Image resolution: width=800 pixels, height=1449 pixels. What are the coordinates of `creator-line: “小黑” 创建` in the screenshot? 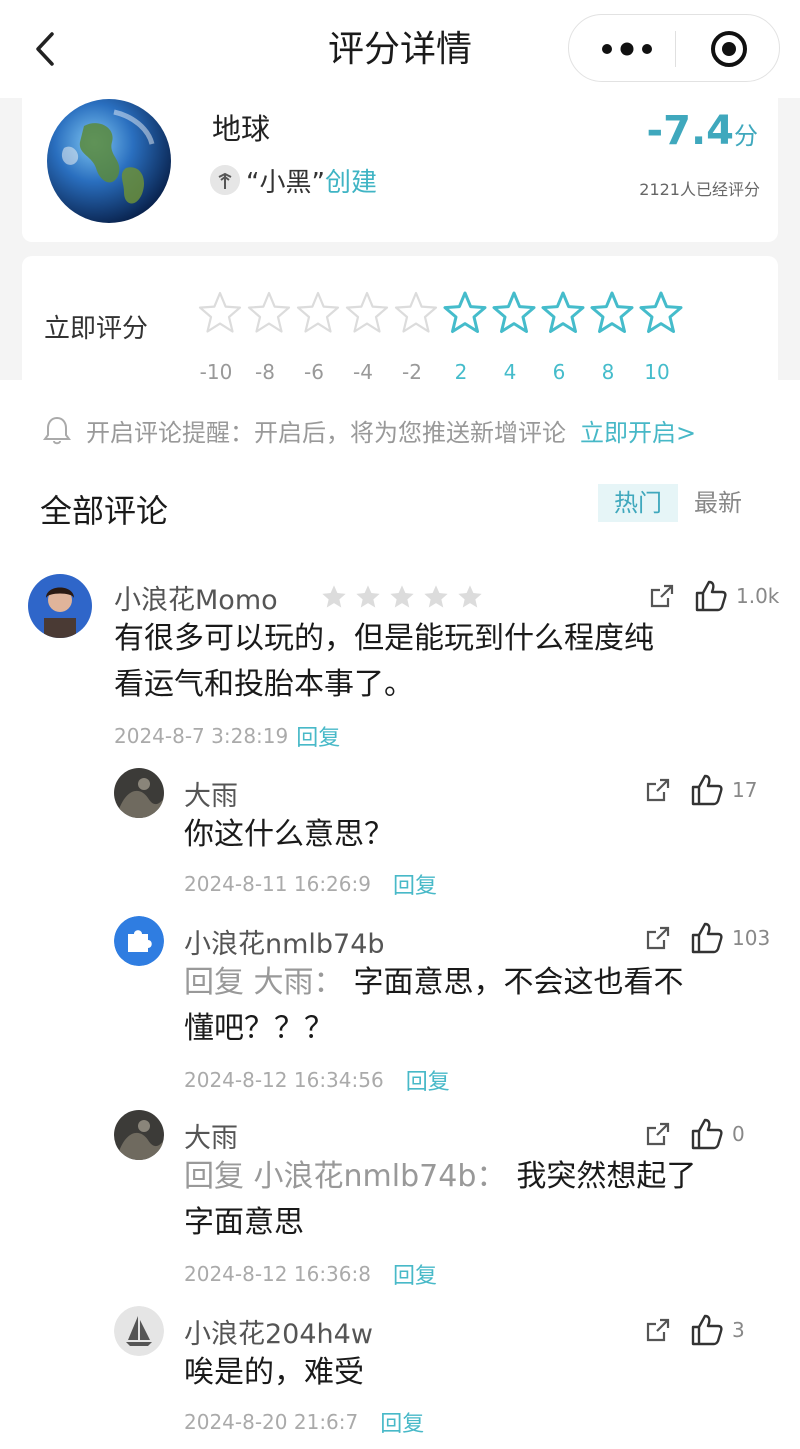 It's located at (293, 180).